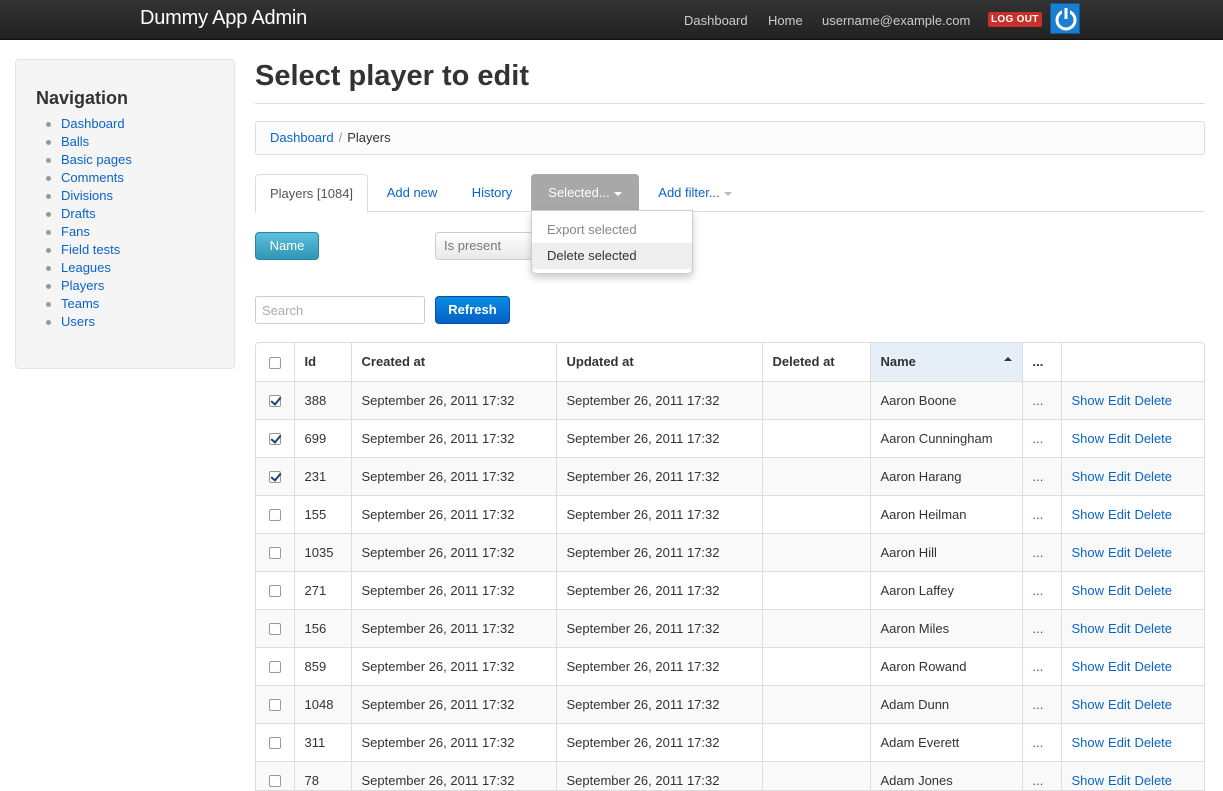  I want to click on sidebar-item-teams: Teams, so click(88, 304).